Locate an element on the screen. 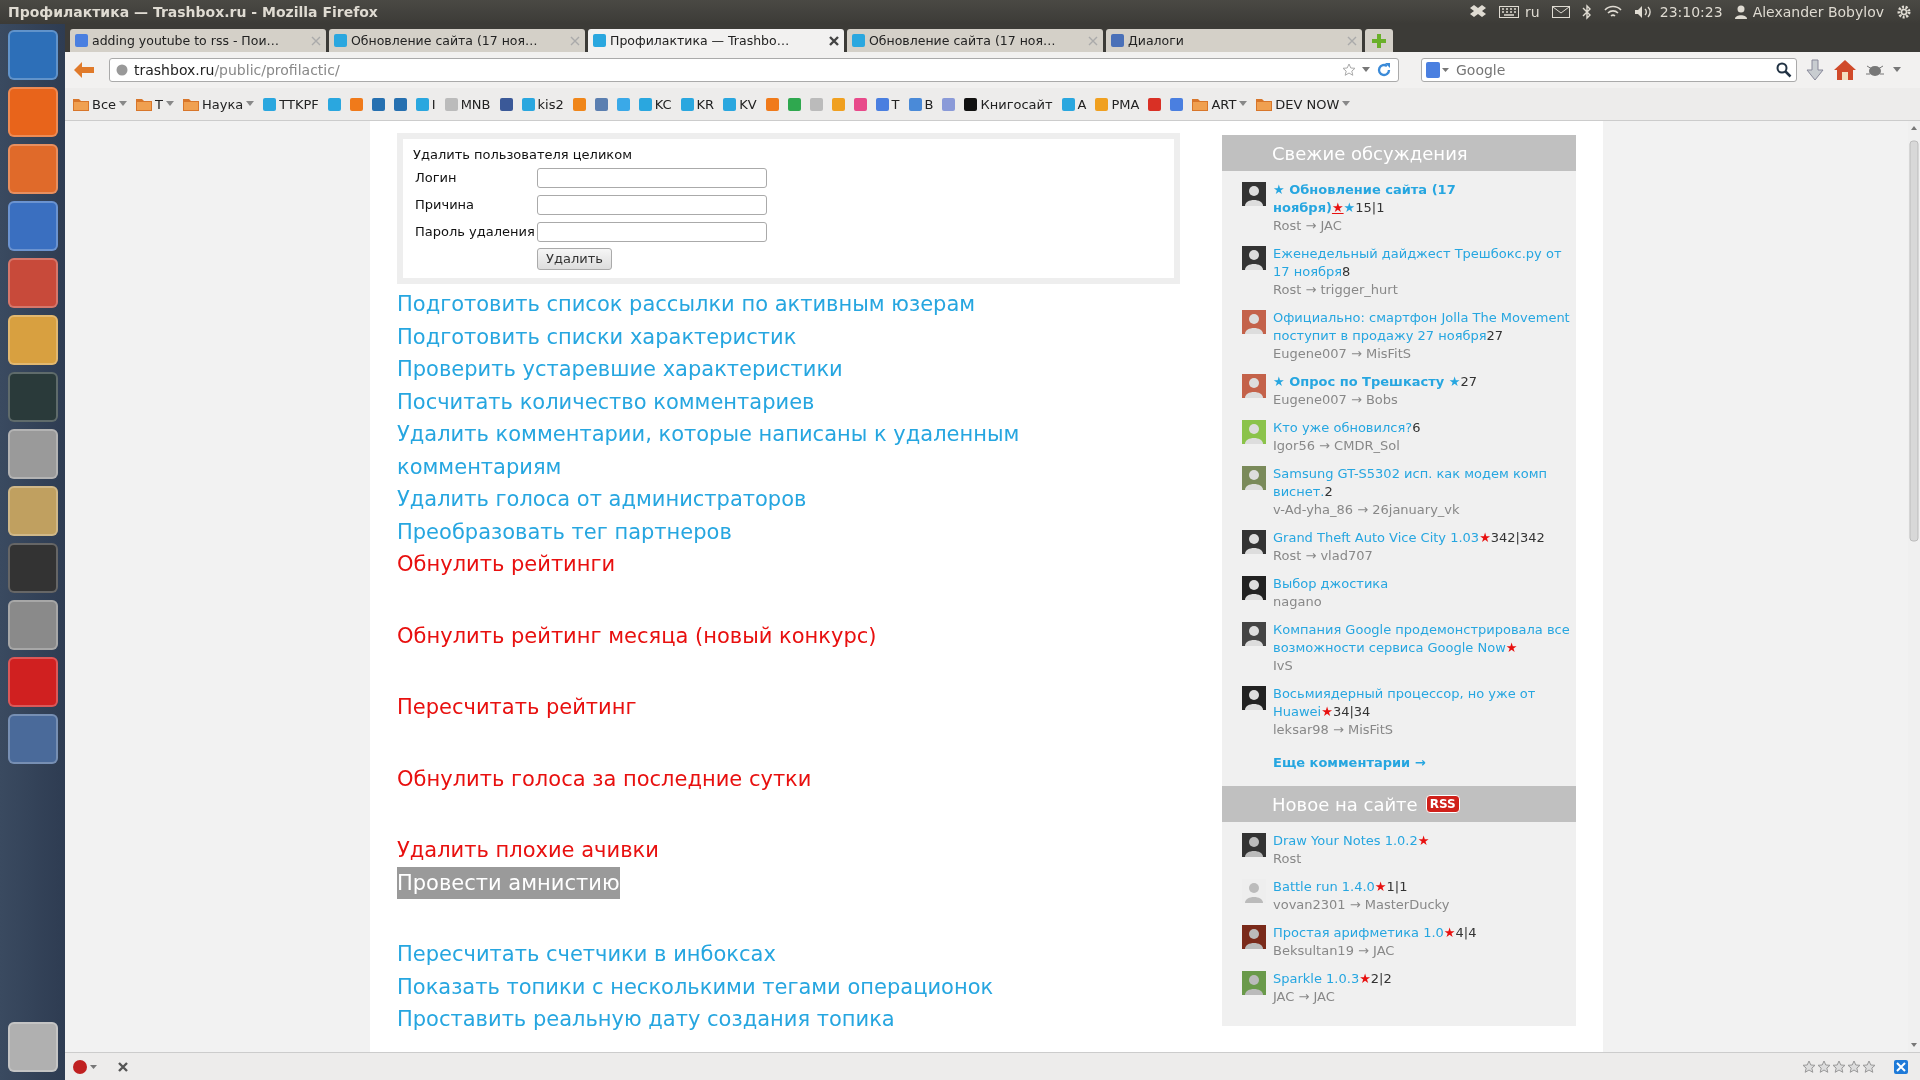 This screenshot has width=1920, height=1080. bluetooth-icon is located at coordinates (1586, 12).